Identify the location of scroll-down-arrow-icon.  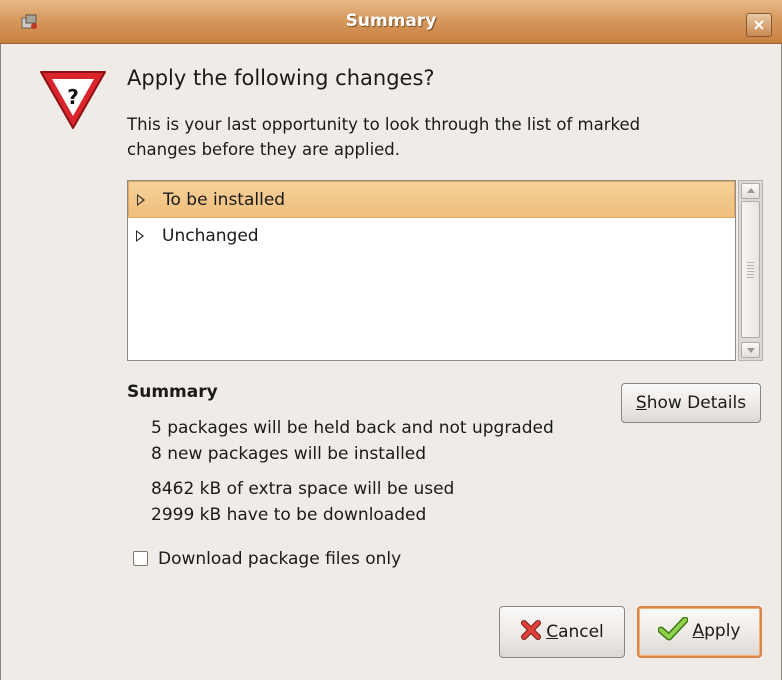
(750, 350).